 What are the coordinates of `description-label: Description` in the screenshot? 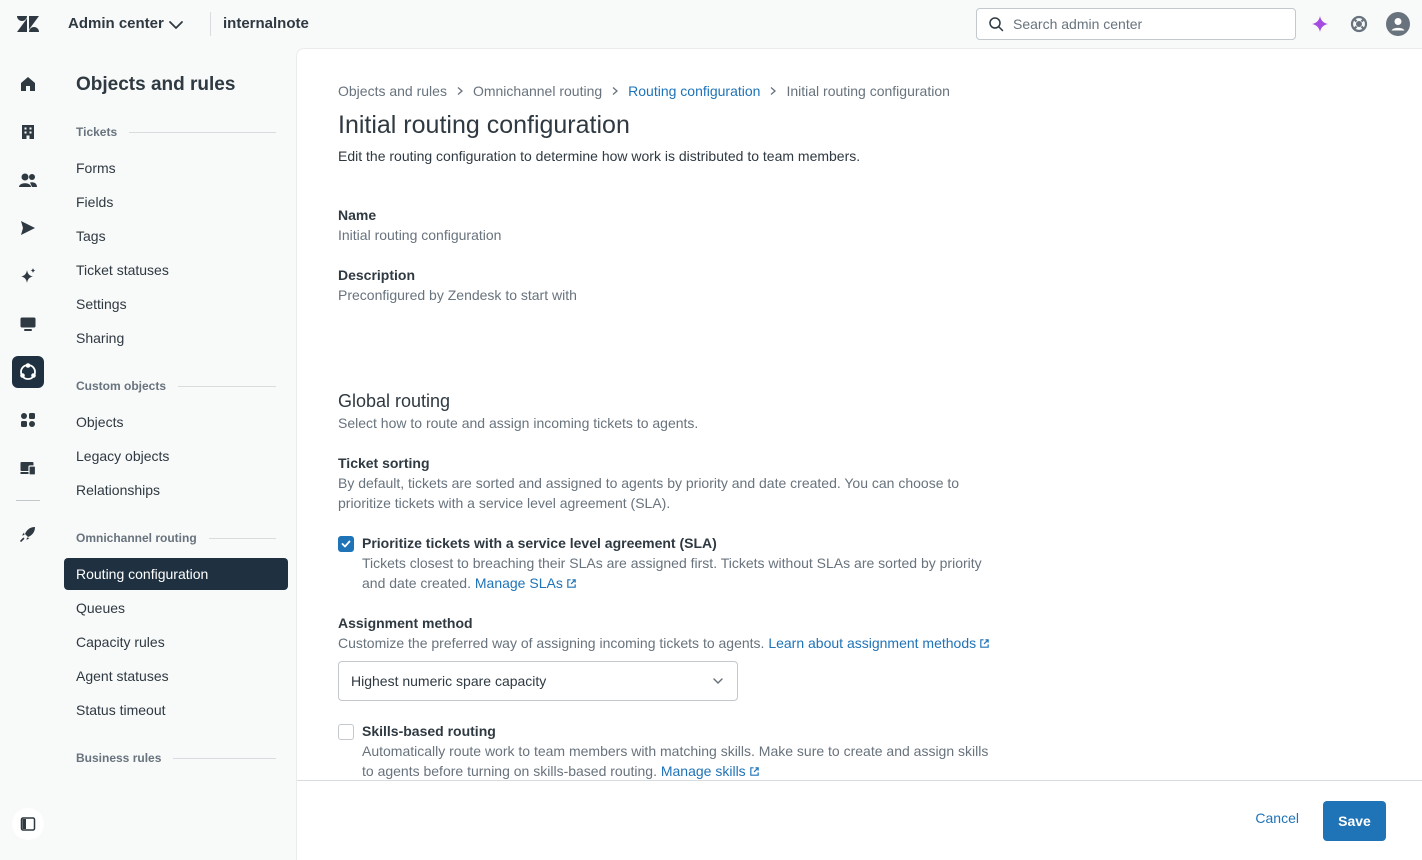 It's located at (377, 275).